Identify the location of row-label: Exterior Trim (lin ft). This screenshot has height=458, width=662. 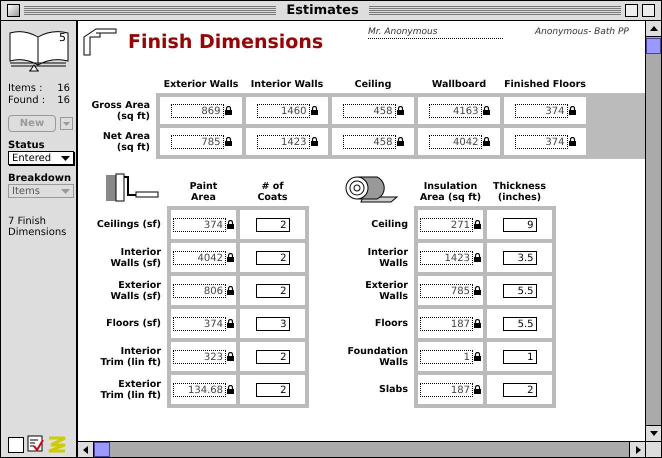
(130, 389).